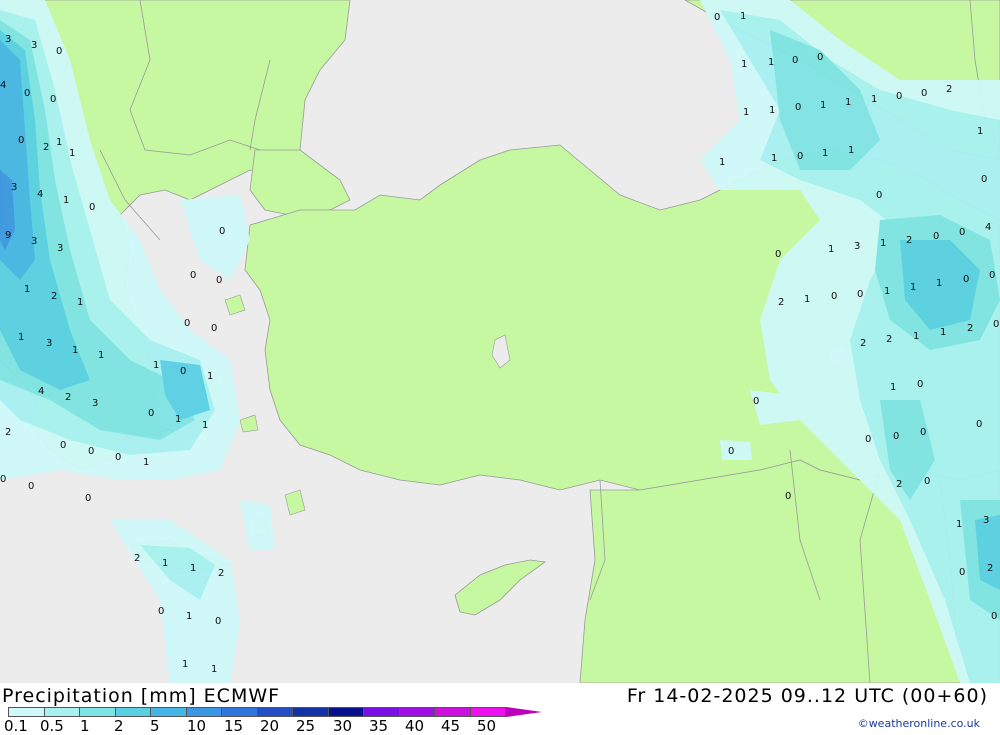  What do you see at coordinates (343, 726) in the screenshot?
I see `legend-tick: 30` at bounding box center [343, 726].